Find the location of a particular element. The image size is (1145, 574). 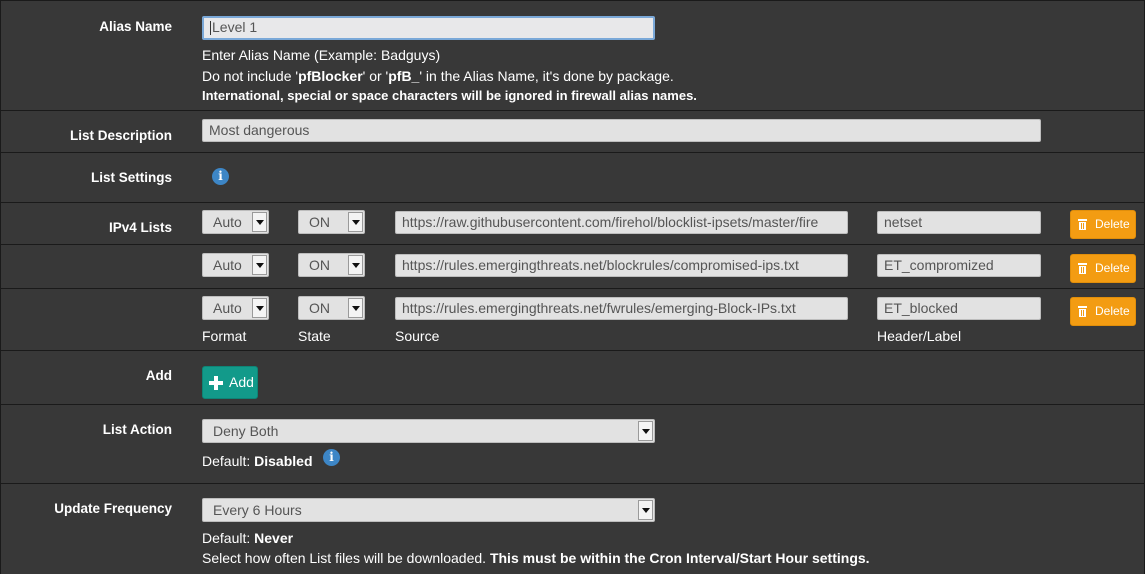

plus-icon is located at coordinates (216, 383).